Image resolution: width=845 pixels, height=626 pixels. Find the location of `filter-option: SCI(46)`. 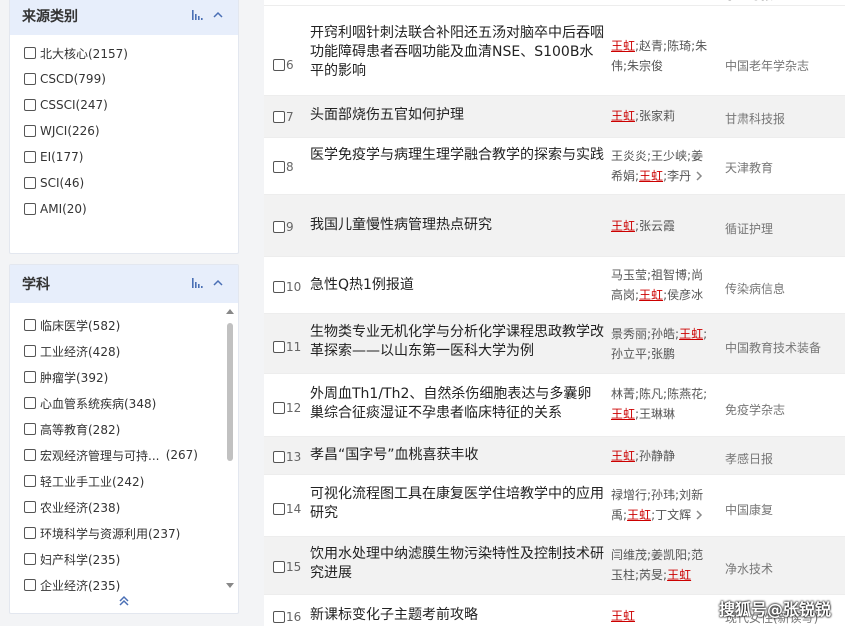

filter-option: SCI(46) is located at coordinates (124, 183).